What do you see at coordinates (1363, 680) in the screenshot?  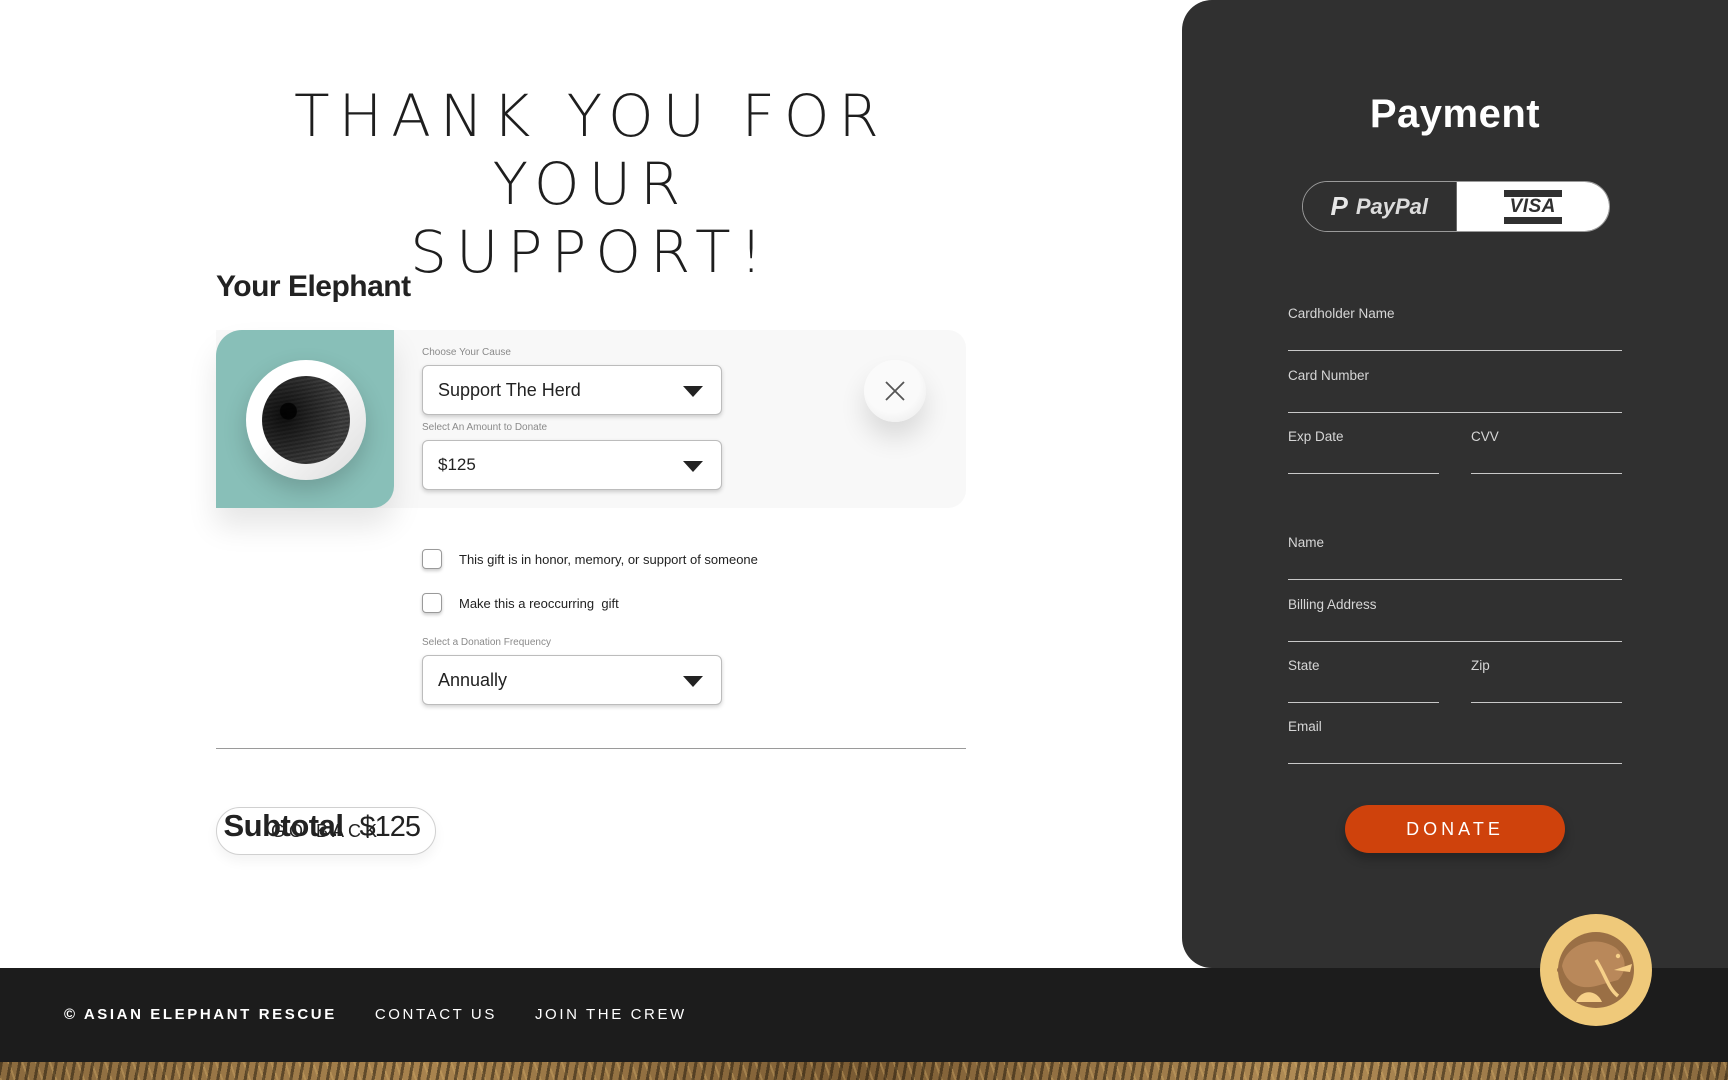 I see `state-field: State` at bounding box center [1363, 680].